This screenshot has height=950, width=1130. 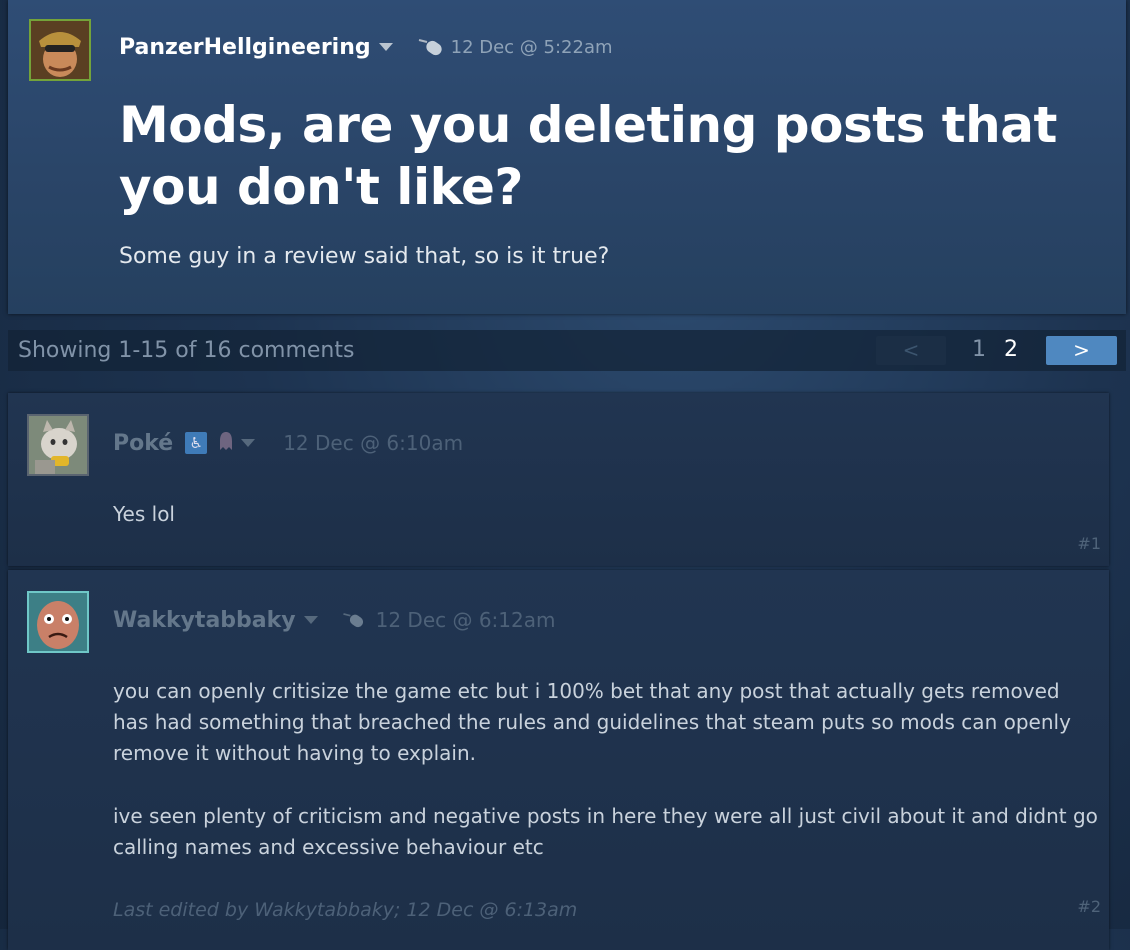 I want to click on comment-number: #1, so click(x=1089, y=543).